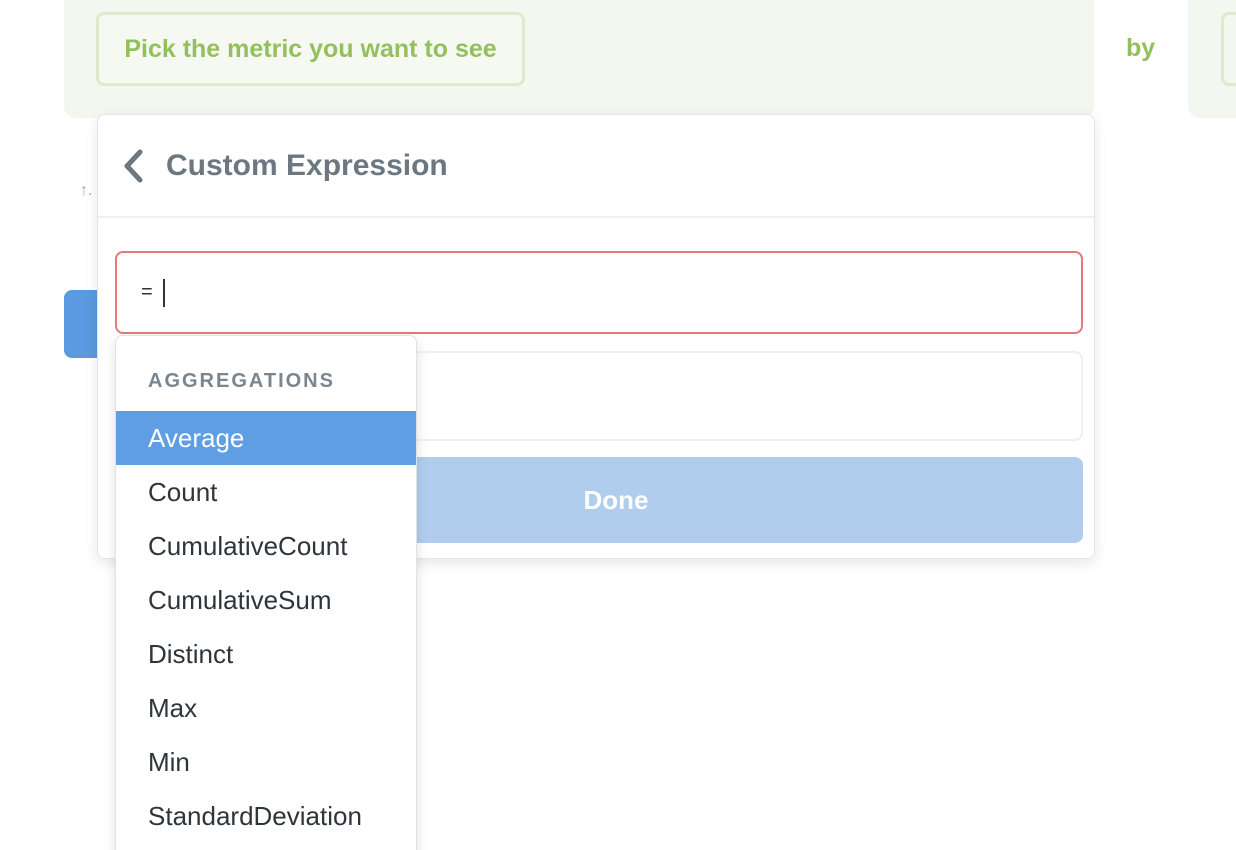 This screenshot has width=1236, height=850. What do you see at coordinates (86, 191) in the screenshot?
I see `sort-ascending-icon: ↑.` at bounding box center [86, 191].